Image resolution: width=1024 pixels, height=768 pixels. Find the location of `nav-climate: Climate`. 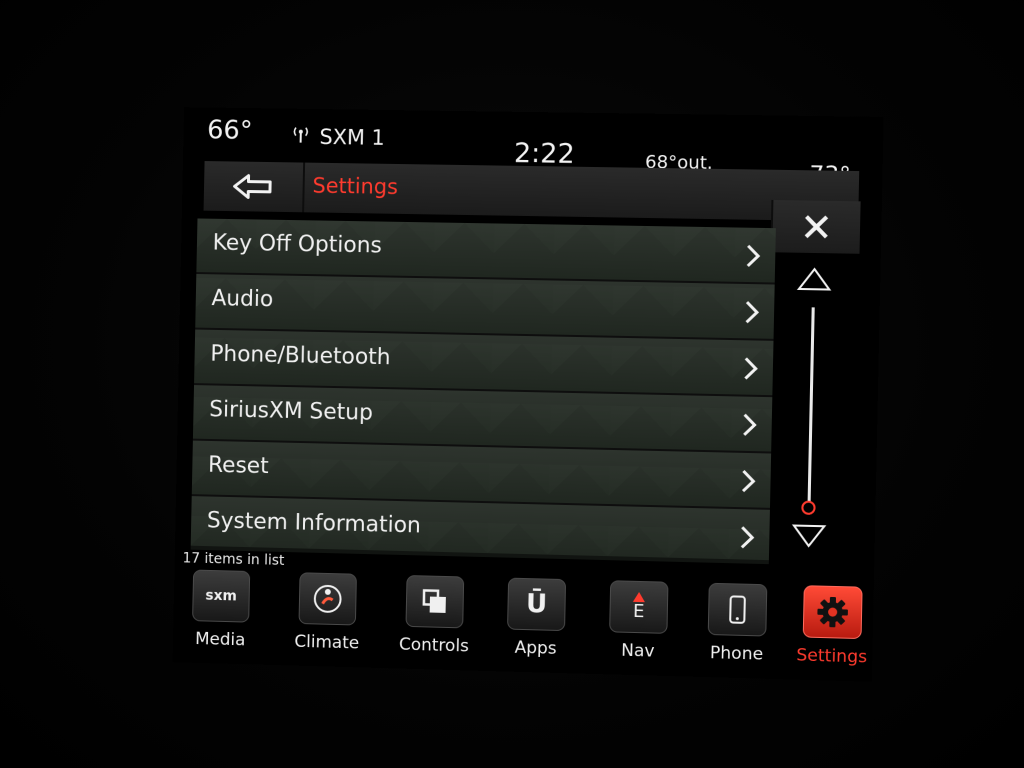

nav-climate: Climate is located at coordinates (327, 618).